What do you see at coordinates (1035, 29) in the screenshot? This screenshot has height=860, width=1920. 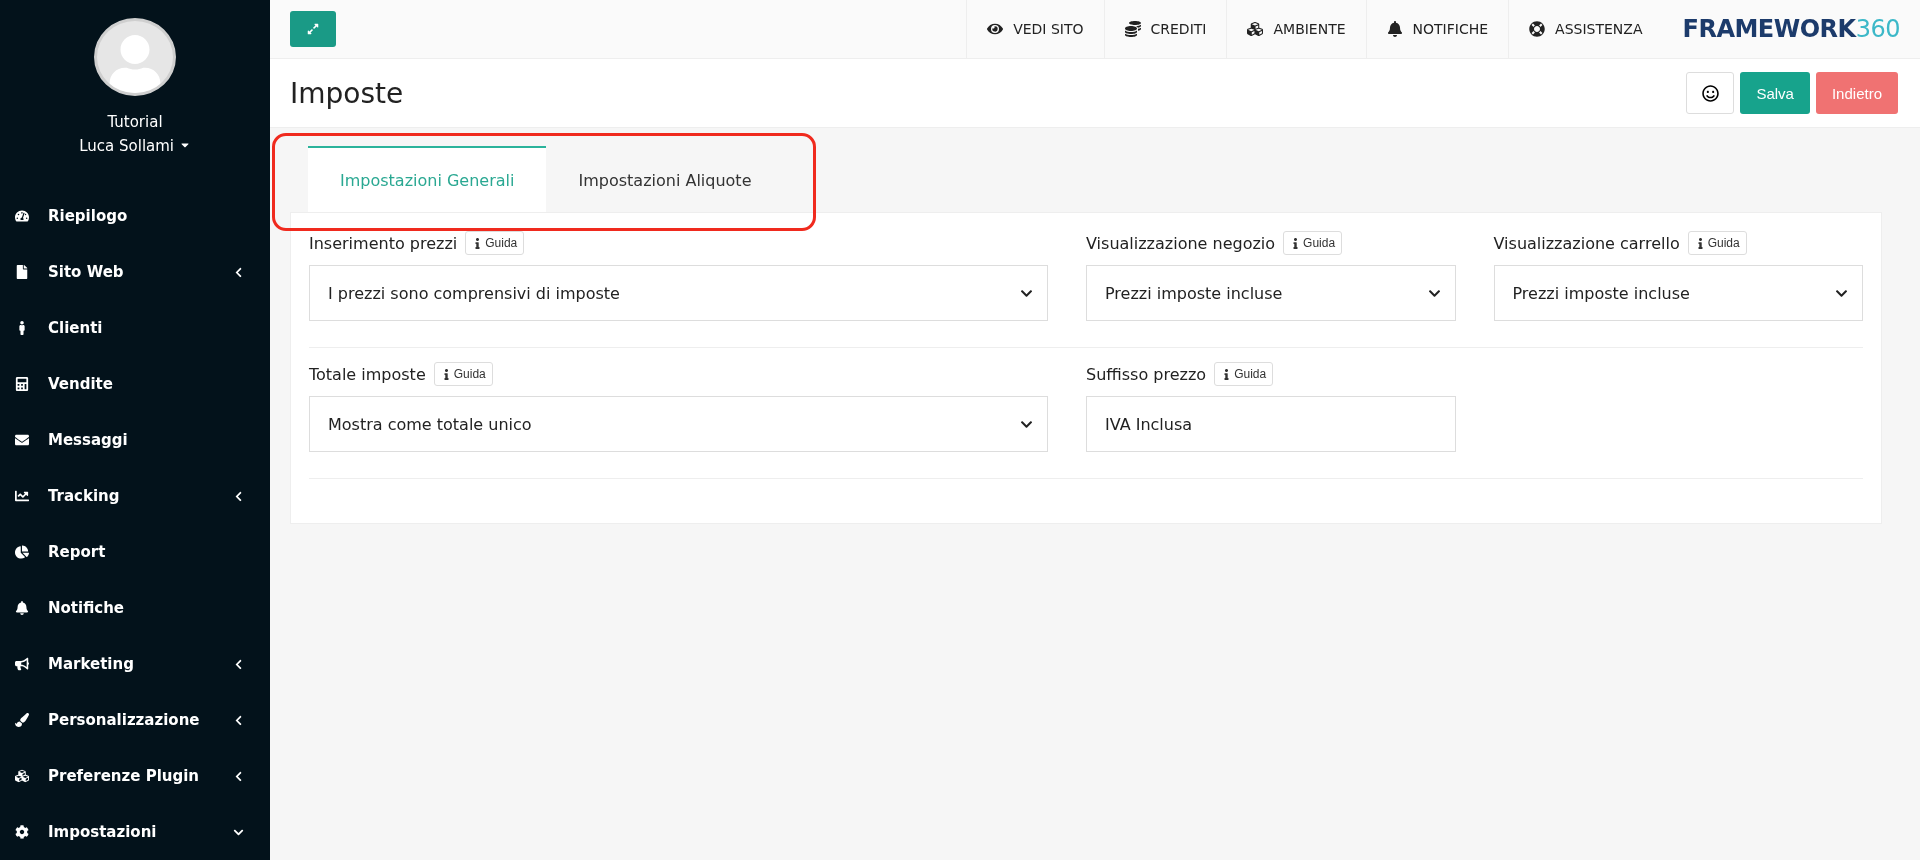 I see `nav-link: VEDI SITO` at bounding box center [1035, 29].